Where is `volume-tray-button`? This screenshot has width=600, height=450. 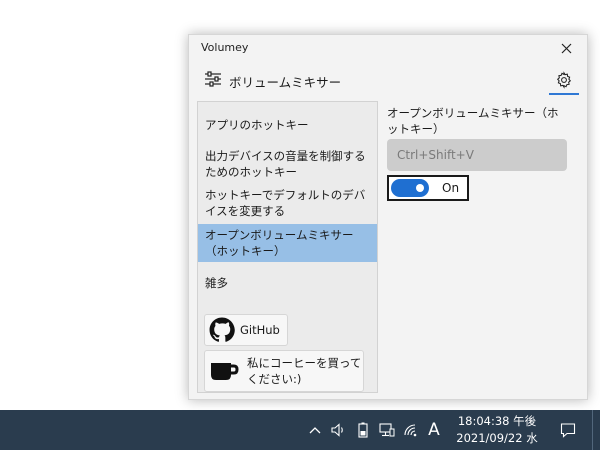 volume-tray-button is located at coordinates (339, 430).